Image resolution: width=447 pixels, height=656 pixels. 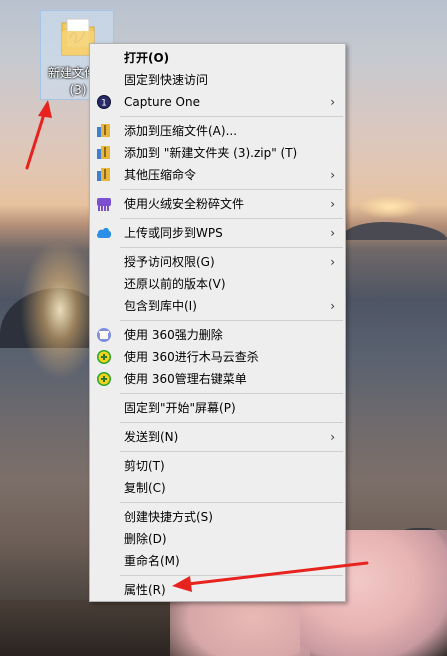 What do you see at coordinates (270, 576) in the screenshot?
I see `red-arrow-left` at bounding box center [270, 576].